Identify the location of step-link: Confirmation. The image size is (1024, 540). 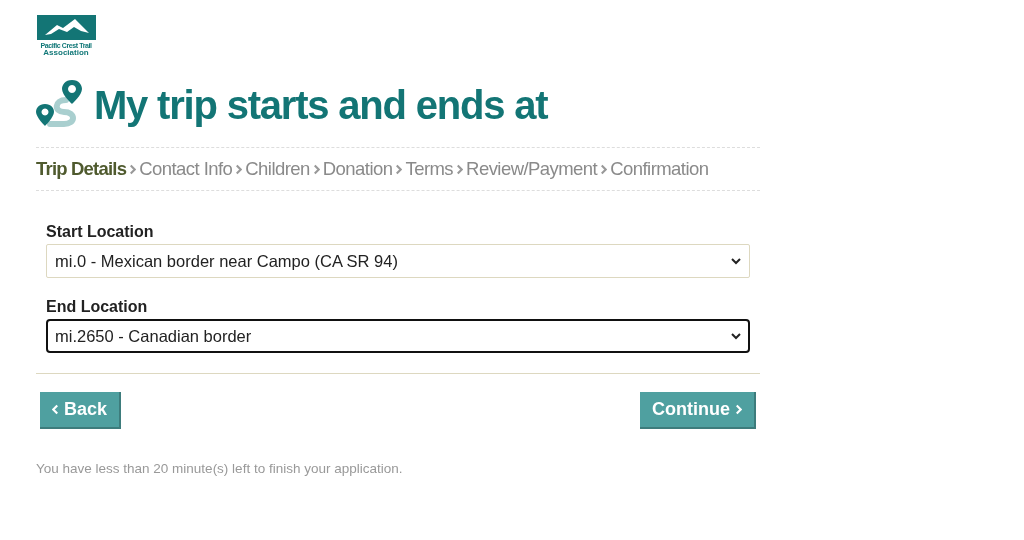
(659, 169).